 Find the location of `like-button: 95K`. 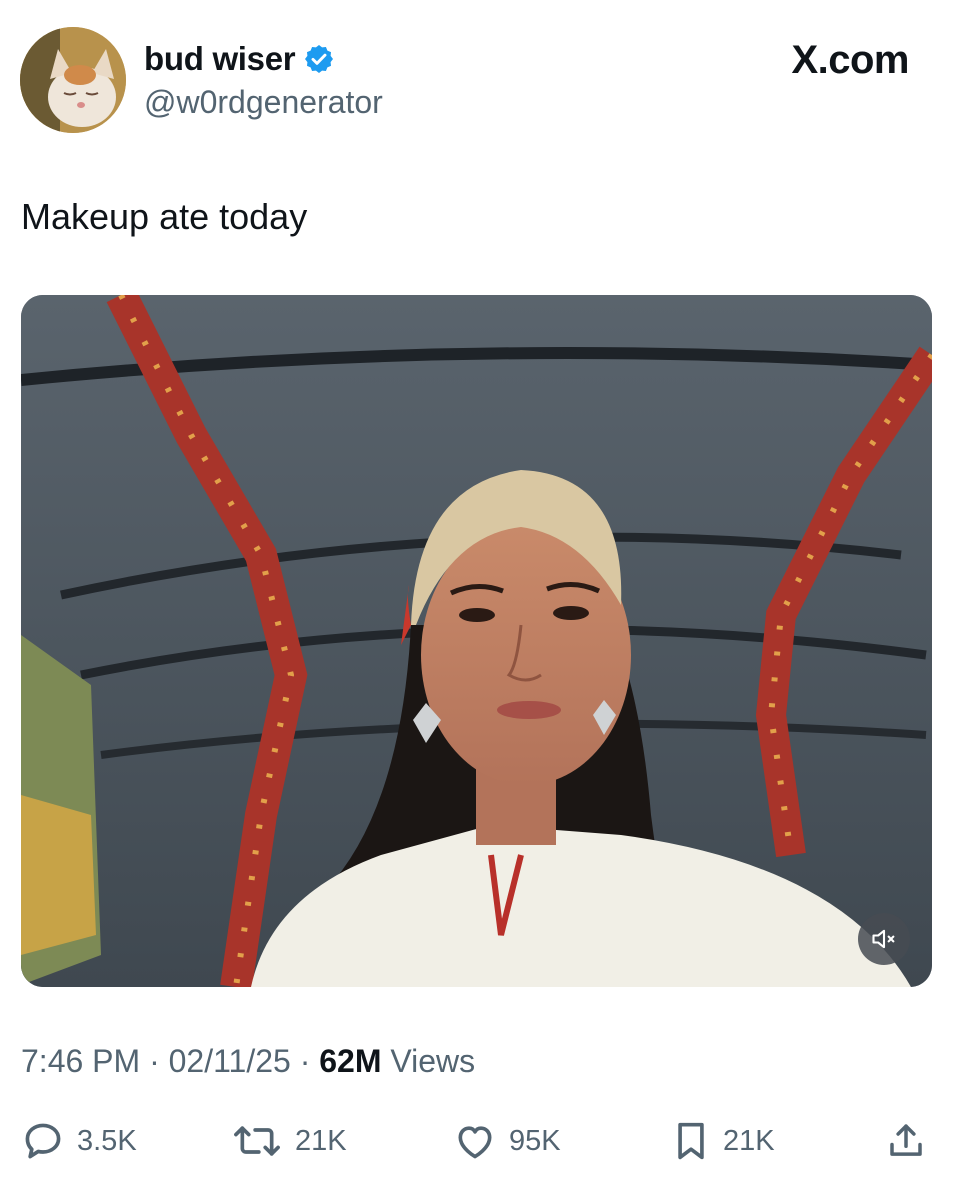

like-button: 95K is located at coordinates (507, 1141).